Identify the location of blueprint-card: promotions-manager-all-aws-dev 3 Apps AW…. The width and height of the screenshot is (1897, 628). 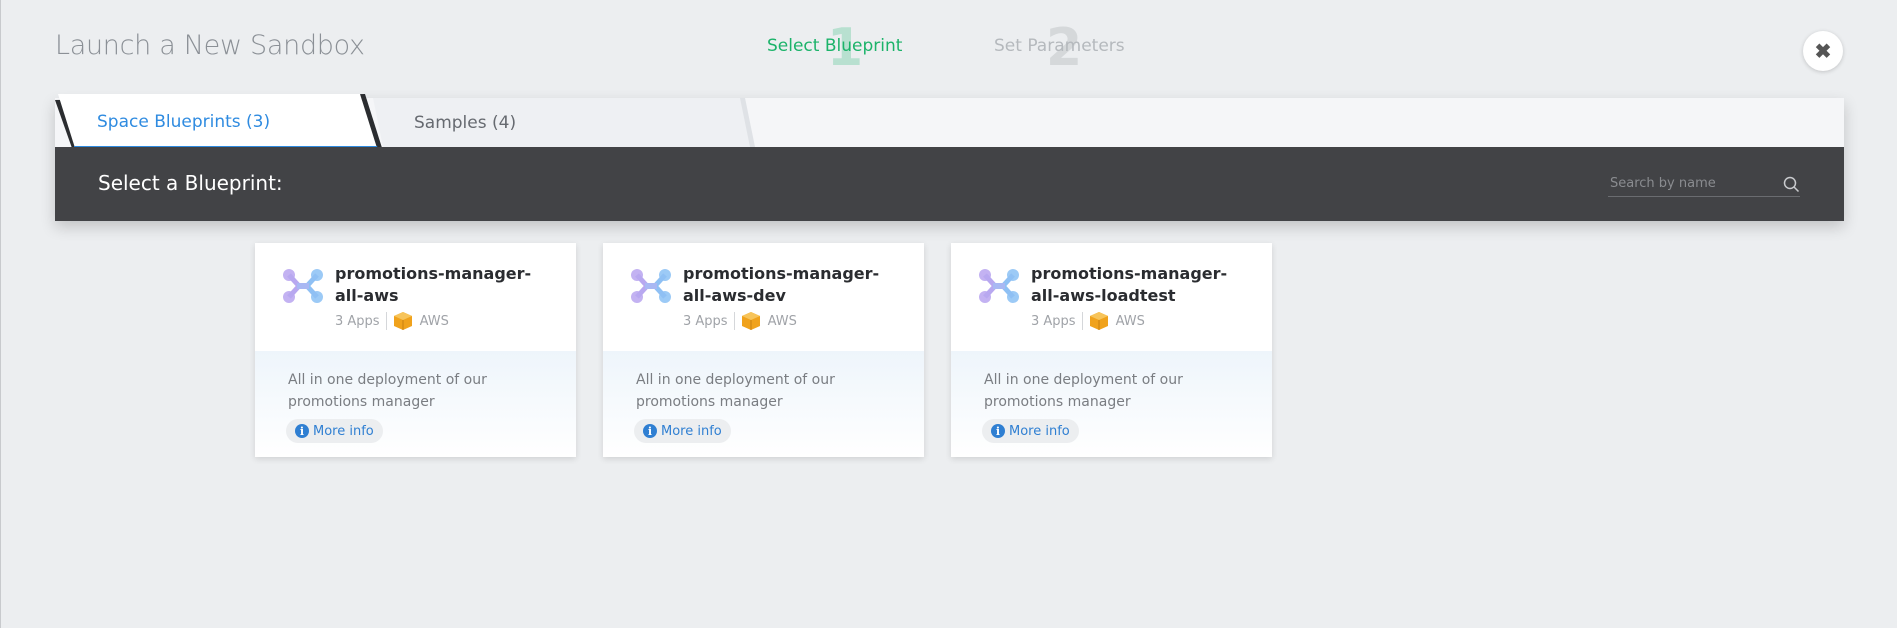
(763, 350).